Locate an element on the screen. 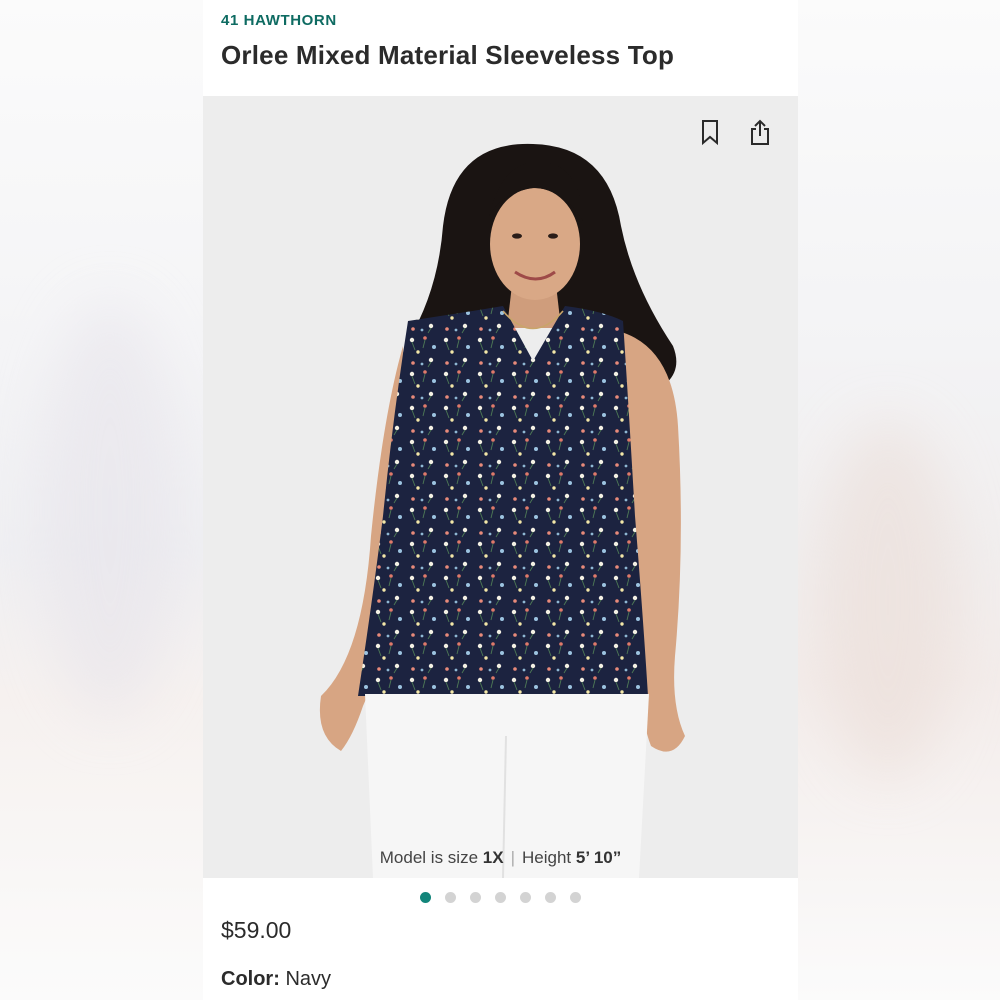 The image size is (1000, 1000). carousel-indicators is located at coordinates (500, 897).